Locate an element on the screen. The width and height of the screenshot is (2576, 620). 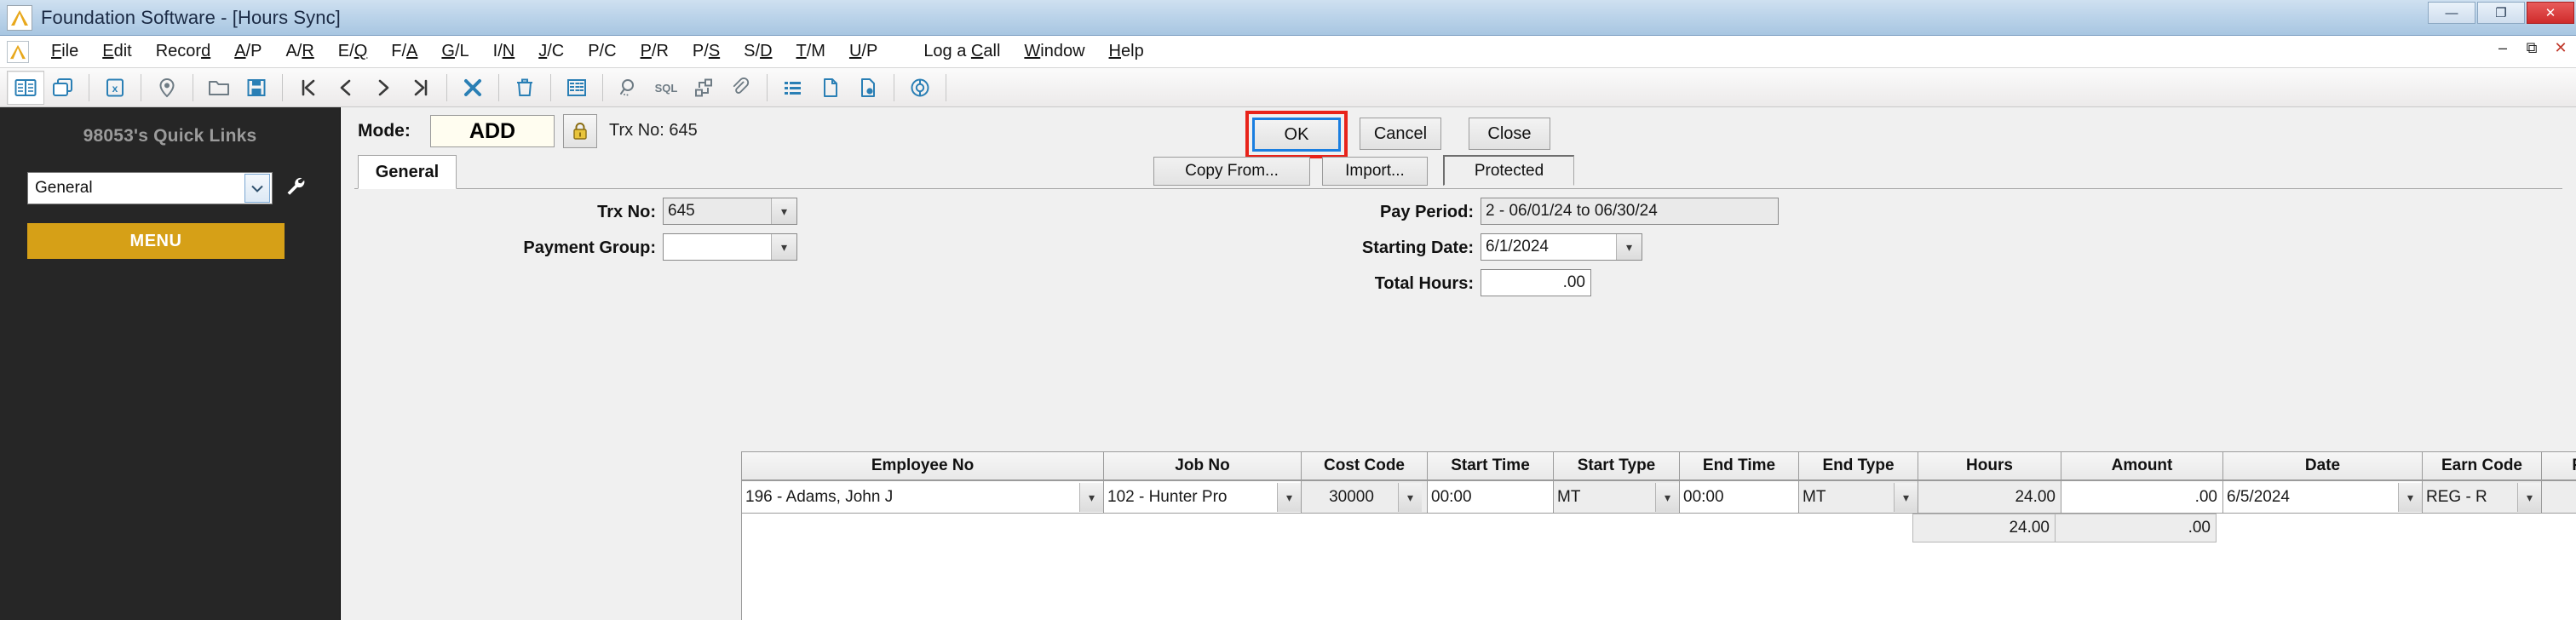
close-record-icon: x is located at coordinates (115, 88).